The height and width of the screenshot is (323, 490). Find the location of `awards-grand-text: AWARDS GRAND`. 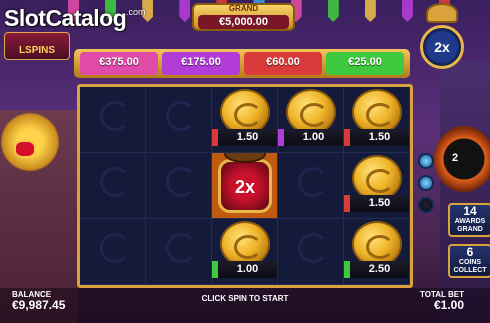

awards-grand-text: AWARDS GRAND is located at coordinates (470, 225).